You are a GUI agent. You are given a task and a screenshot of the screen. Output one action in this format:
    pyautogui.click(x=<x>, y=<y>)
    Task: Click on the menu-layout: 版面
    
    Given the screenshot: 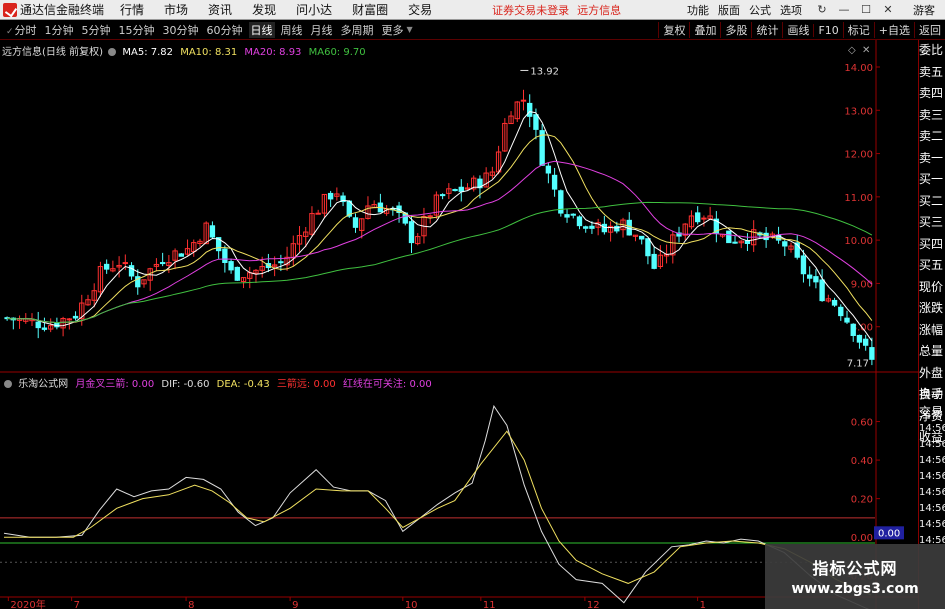 What is the action you would take?
    pyautogui.click(x=729, y=10)
    